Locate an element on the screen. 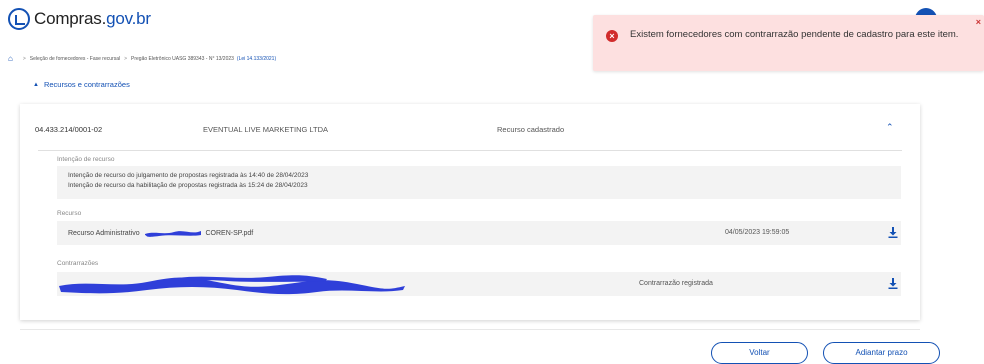  logo-text: Compras.gov.br is located at coordinates (92, 18).